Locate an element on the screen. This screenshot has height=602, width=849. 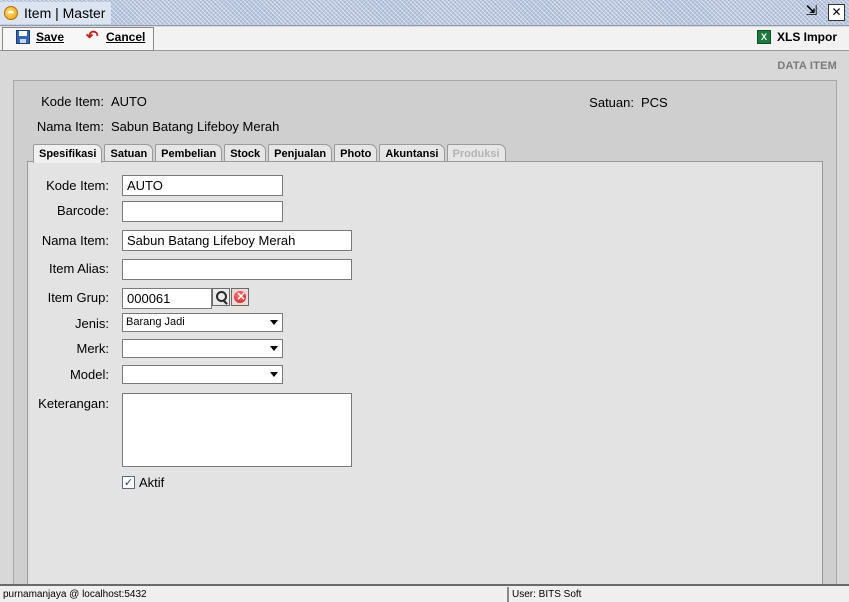
jenis-selected-value: Barang Jadi is located at coordinates (155, 322).